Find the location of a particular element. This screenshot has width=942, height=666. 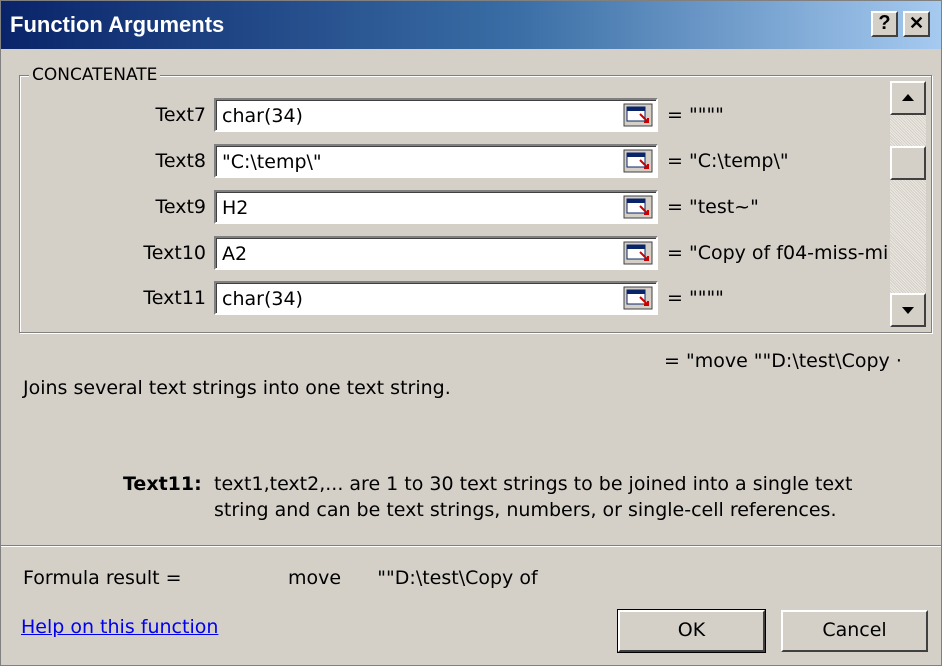

argument-evaluated-value: = "C:\temp\" is located at coordinates (728, 161).